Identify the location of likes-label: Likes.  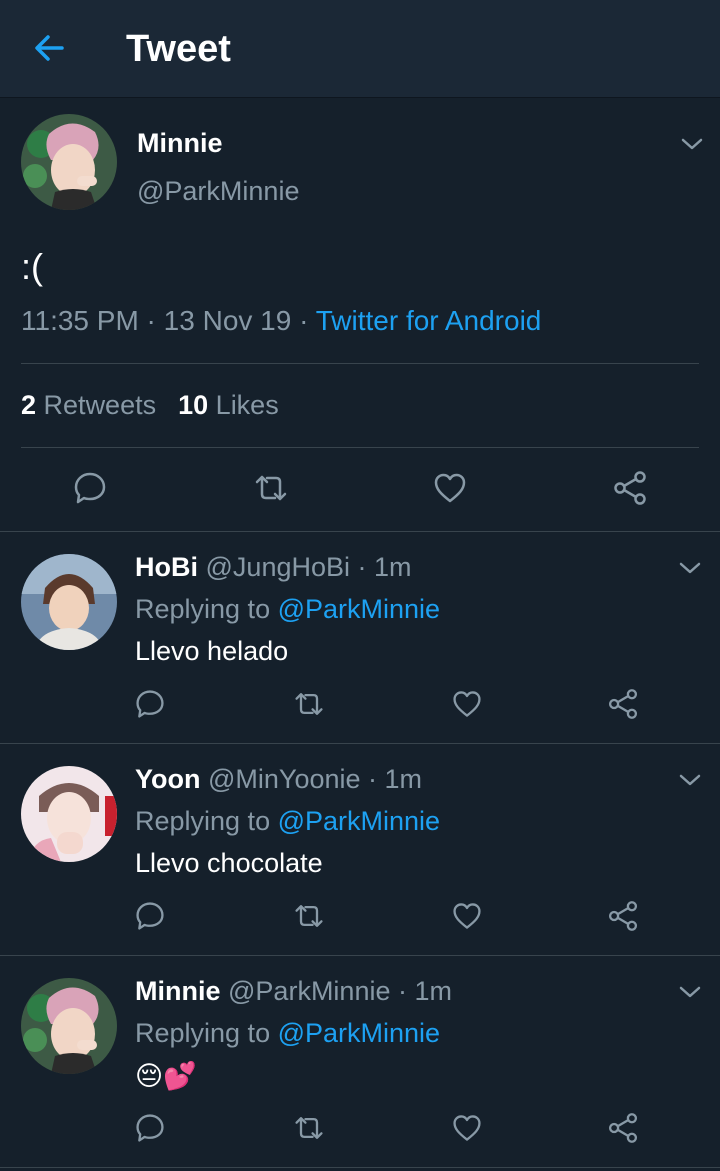
(247, 405).